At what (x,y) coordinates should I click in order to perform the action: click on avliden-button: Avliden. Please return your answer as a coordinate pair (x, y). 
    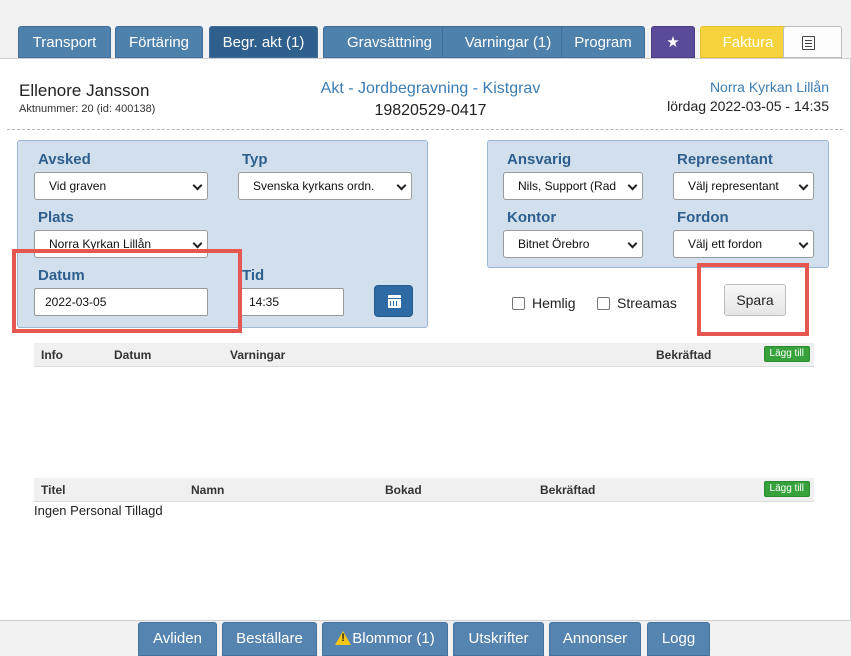
    Looking at the image, I should click on (177, 639).